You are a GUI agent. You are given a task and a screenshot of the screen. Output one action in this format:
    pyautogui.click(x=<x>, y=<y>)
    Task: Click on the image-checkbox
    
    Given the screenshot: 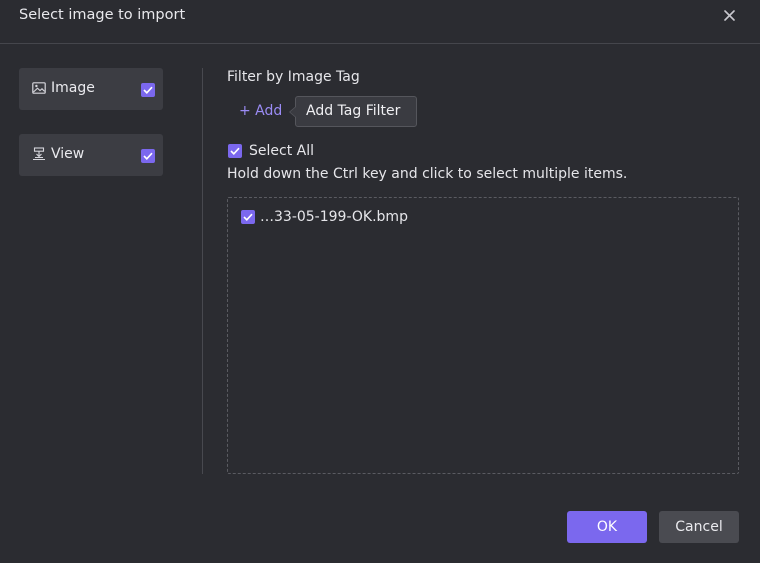 What is the action you would take?
    pyautogui.click(x=148, y=90)
    